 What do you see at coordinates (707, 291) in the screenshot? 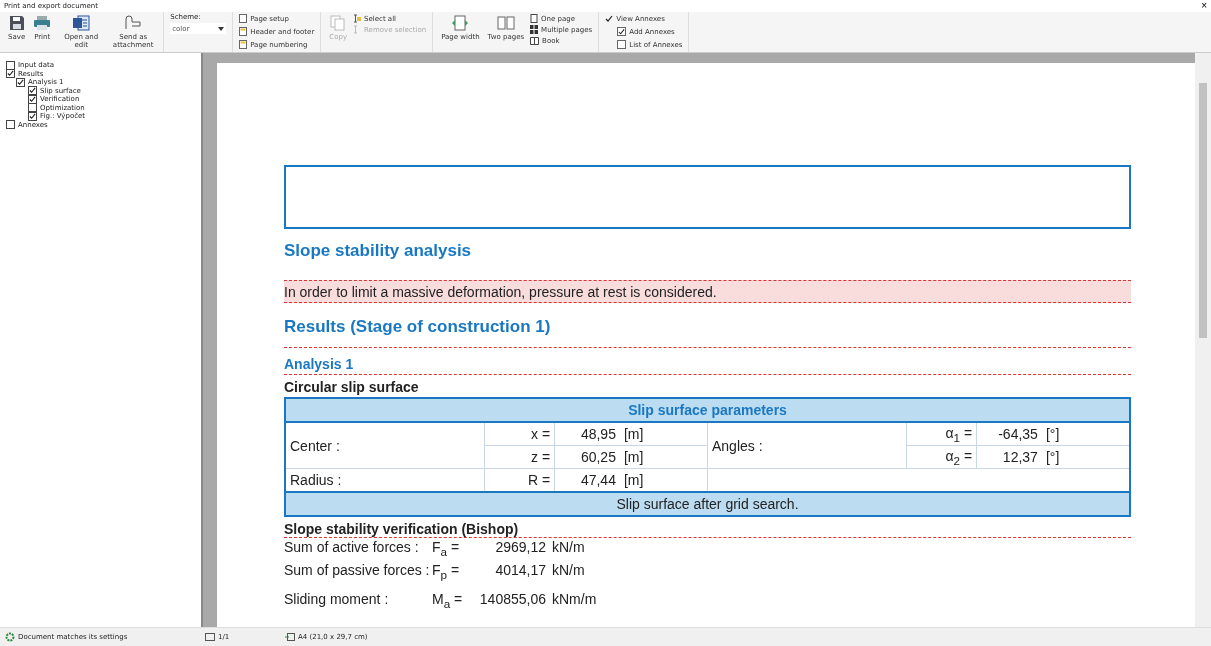
I see `note-text: In order to limit a massive deformation, pressure at rest is considered.` at bounding box center [707, 291].